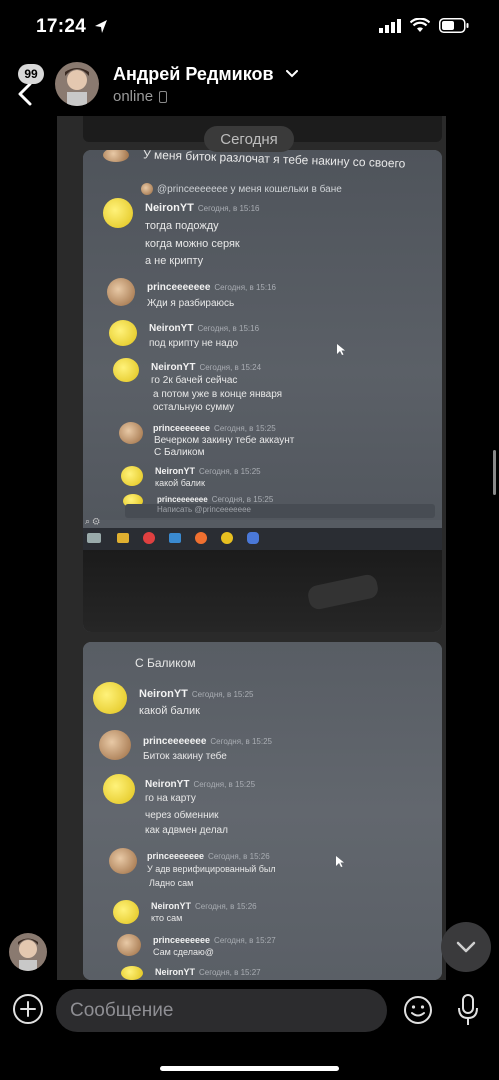 The width and height of the screenshot is (499, 1080). Describe the element at coordinates (494, 472) in the screenshot. I see `scroll-indicator` at that location.